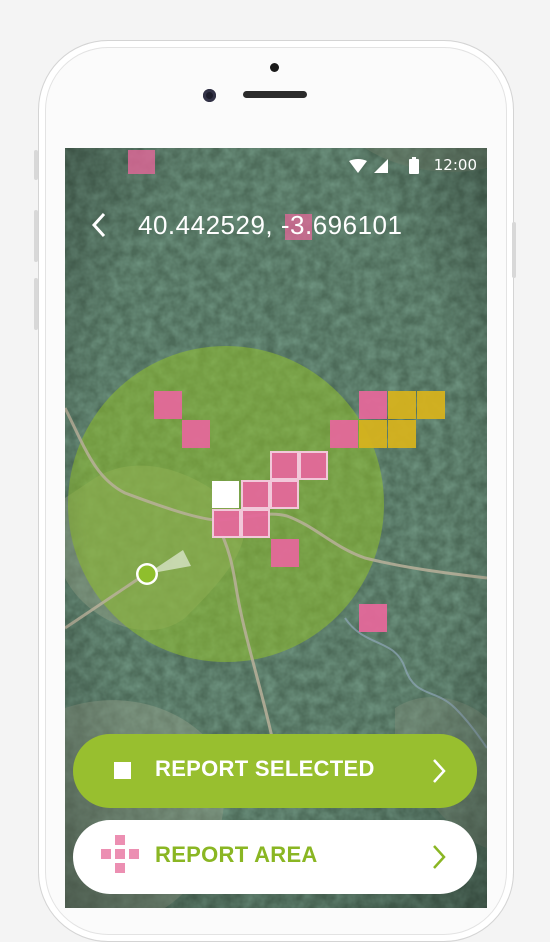 This screenshot has height=942, width=550. Describe the element at coordinates (120, 854) in the screenshot. I see `grid-area-icon` at that location.